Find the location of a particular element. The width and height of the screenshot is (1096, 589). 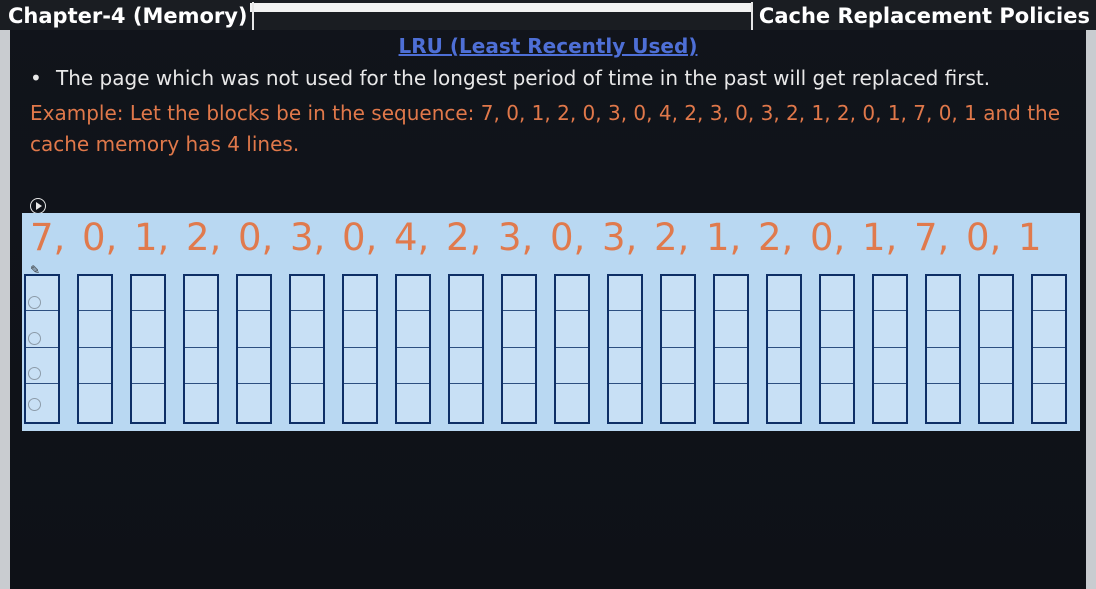

section-title: Cache Replacement Policies is located at coordinates (923, 16).